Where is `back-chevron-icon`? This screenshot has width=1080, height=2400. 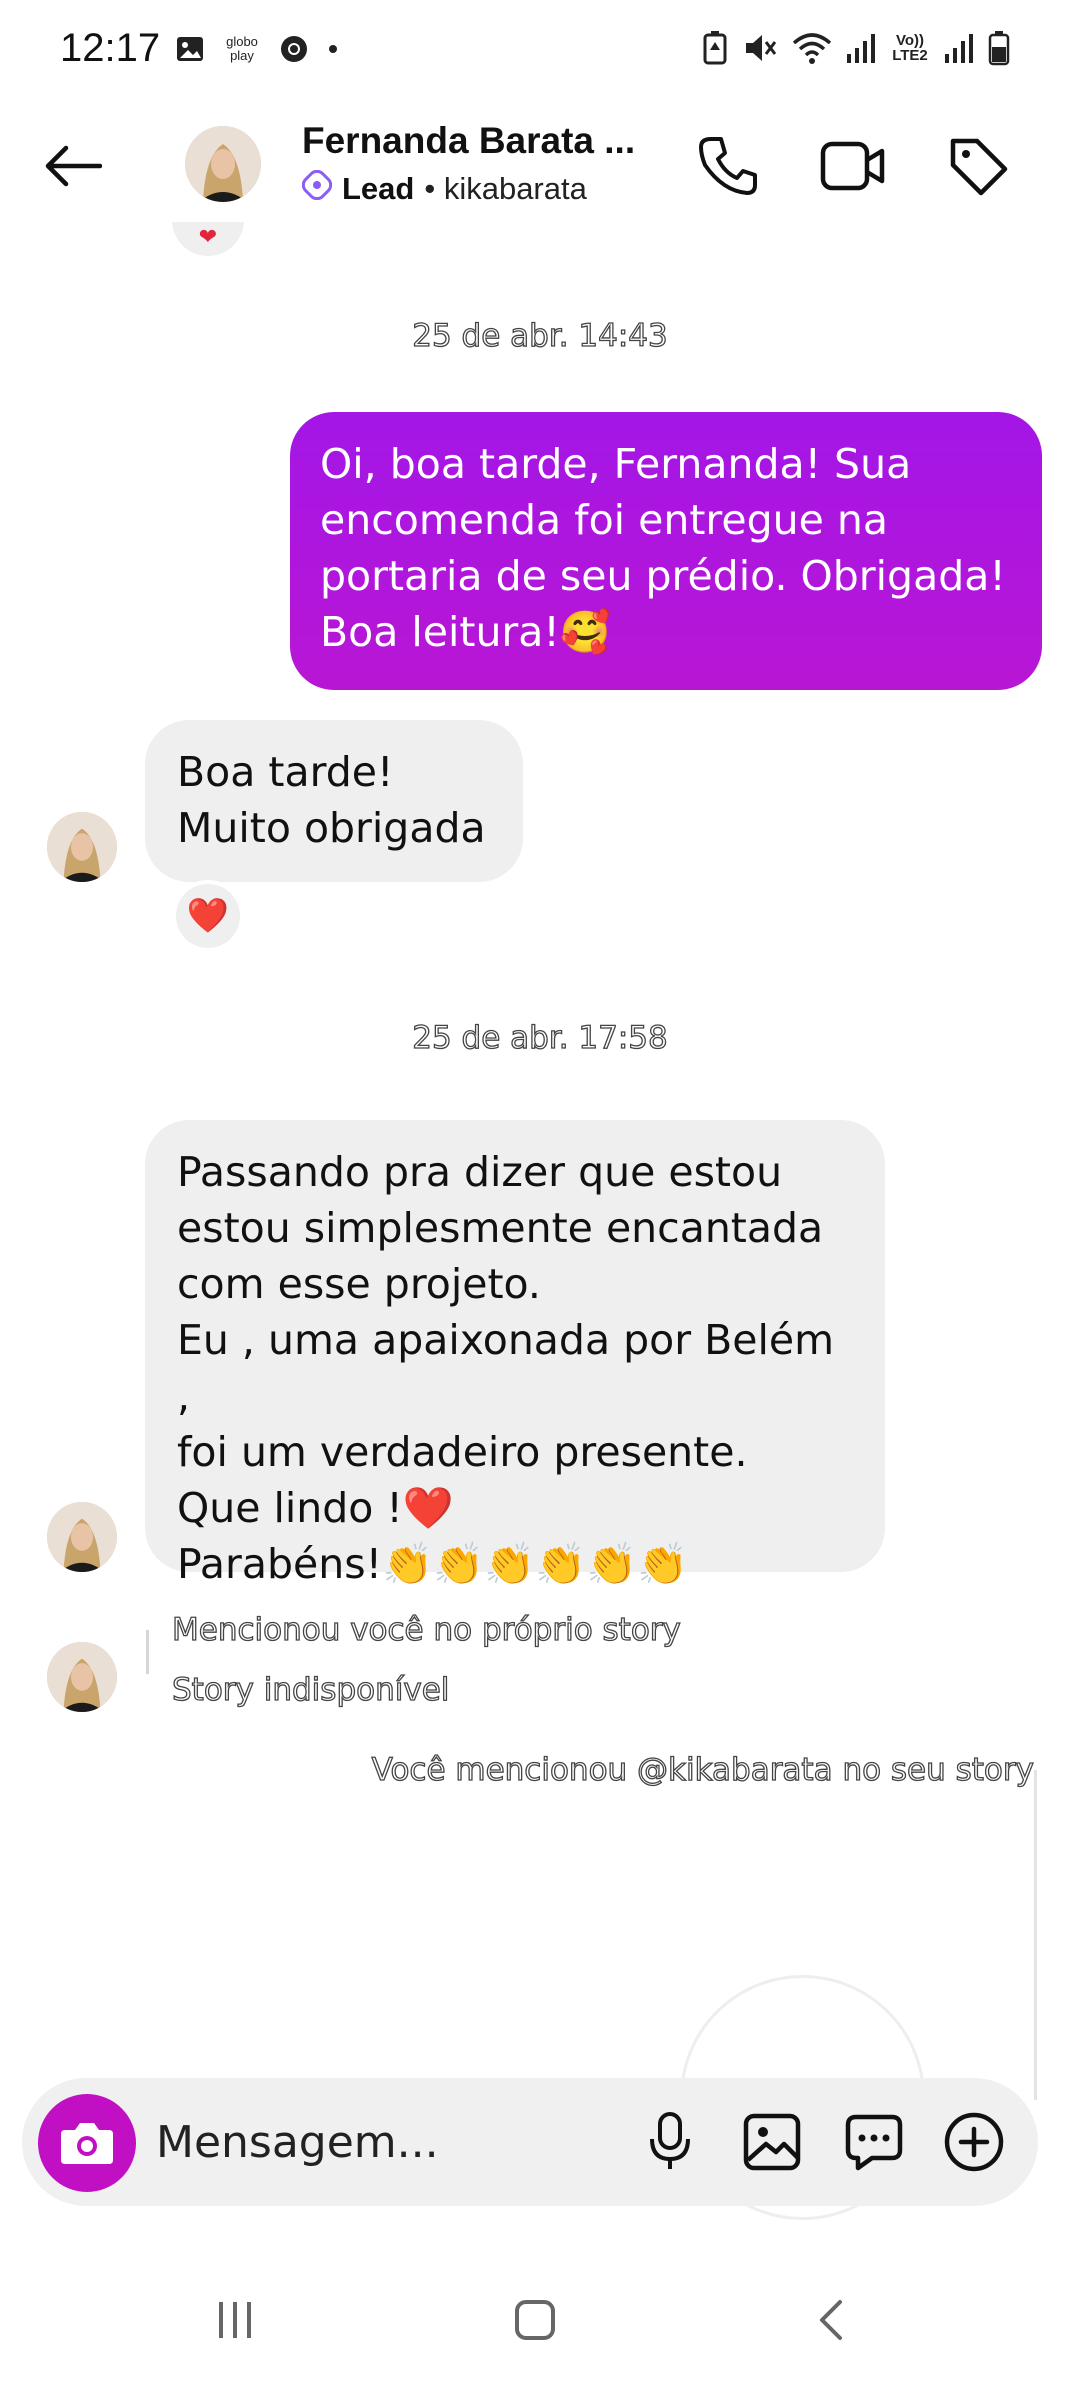
back-chevron-icon is located at coordinates (831, 2320).